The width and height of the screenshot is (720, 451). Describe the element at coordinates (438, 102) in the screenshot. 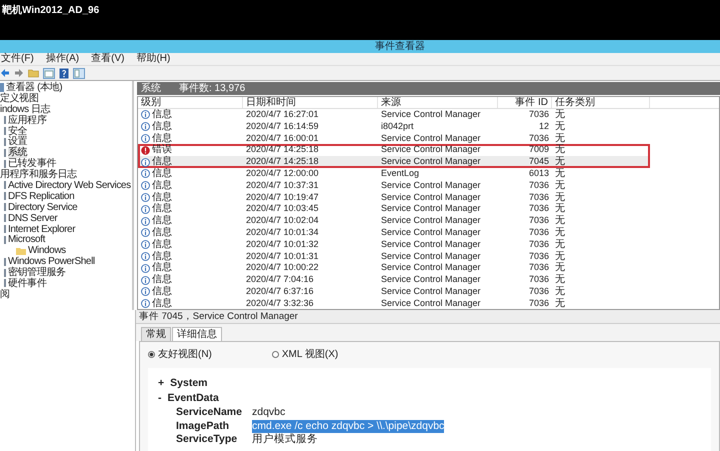

I see `column-header: 来源` at that location.